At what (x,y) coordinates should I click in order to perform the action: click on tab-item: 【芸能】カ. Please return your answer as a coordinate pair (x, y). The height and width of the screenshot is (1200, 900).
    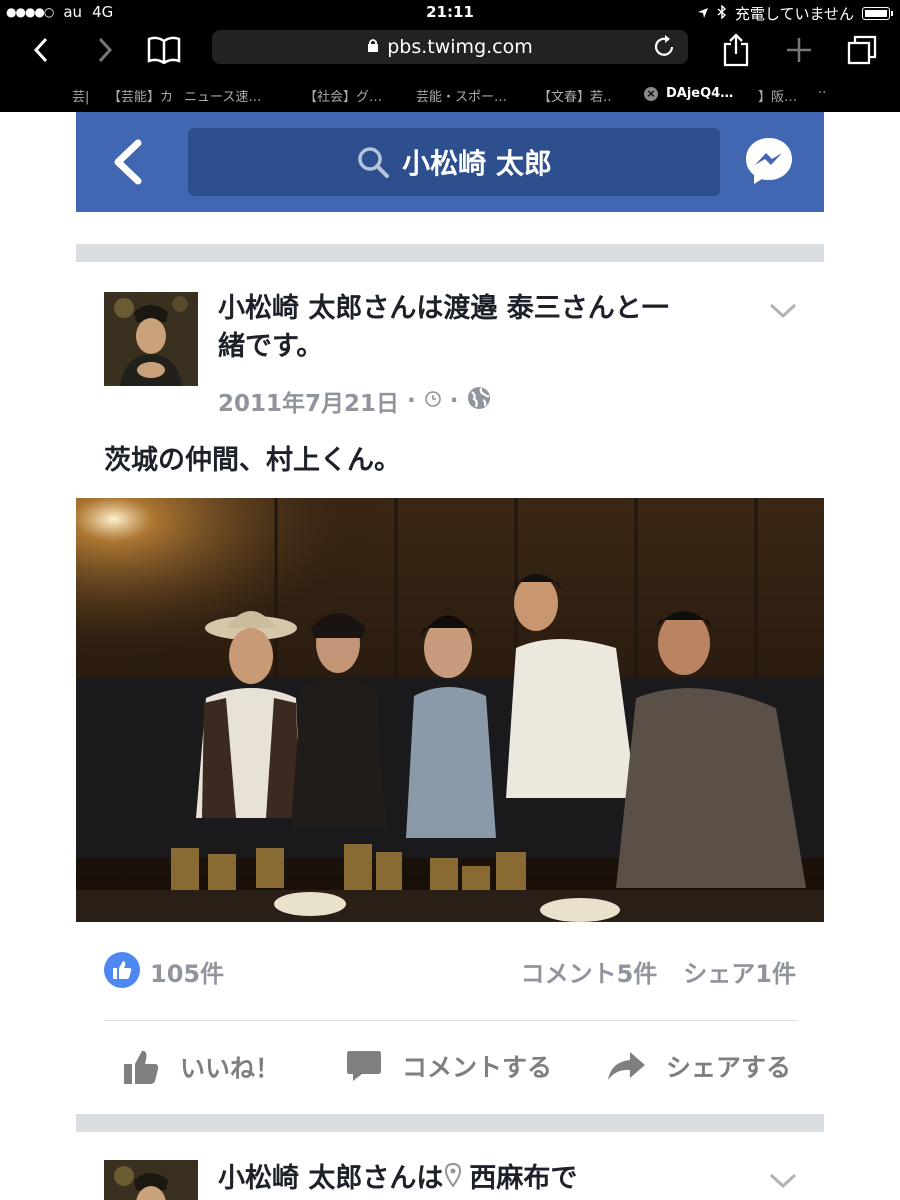
    Looking at the image, I should click on (140, 95).